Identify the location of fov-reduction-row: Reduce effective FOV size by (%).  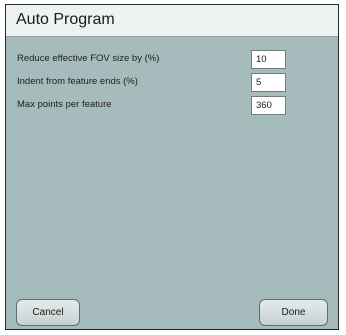
(172, 60).